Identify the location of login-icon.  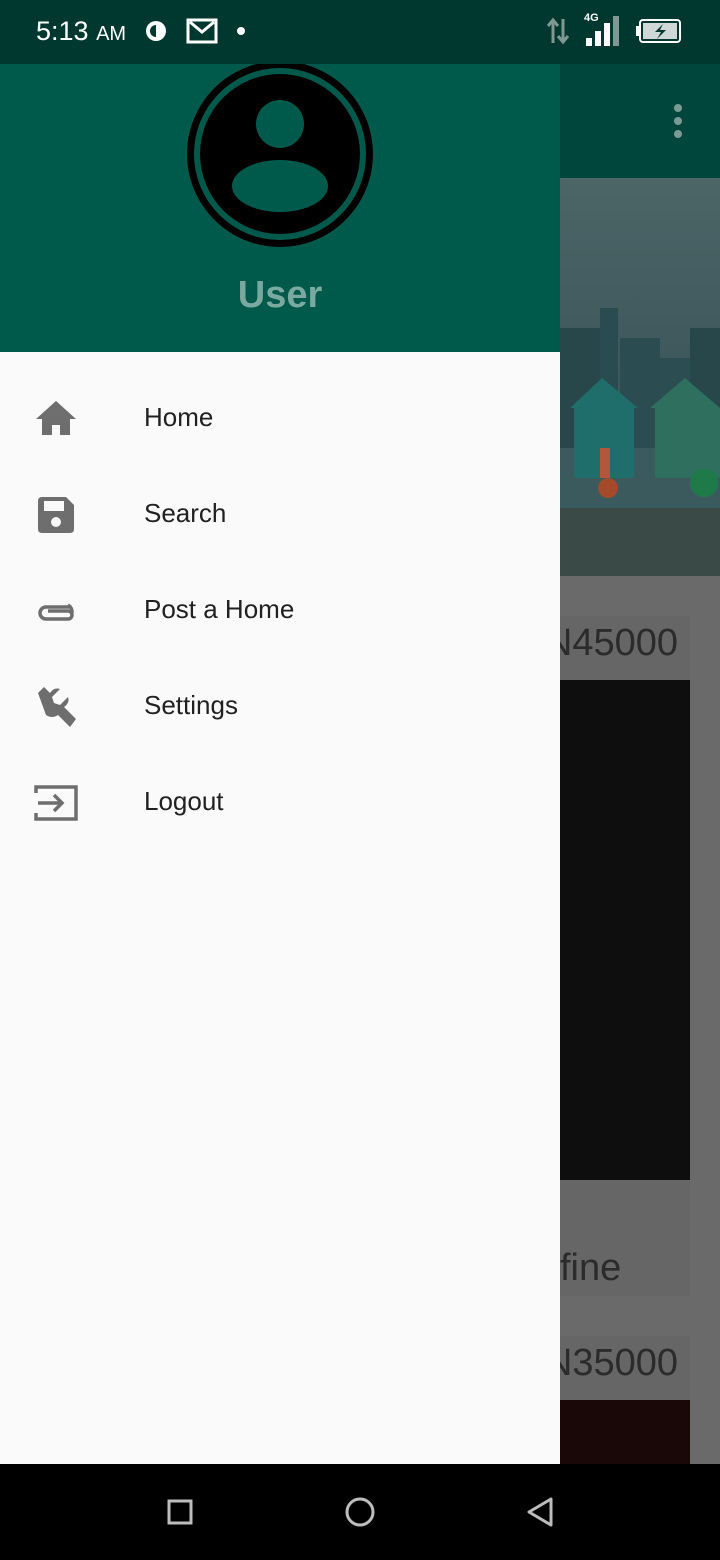
(56, 803).